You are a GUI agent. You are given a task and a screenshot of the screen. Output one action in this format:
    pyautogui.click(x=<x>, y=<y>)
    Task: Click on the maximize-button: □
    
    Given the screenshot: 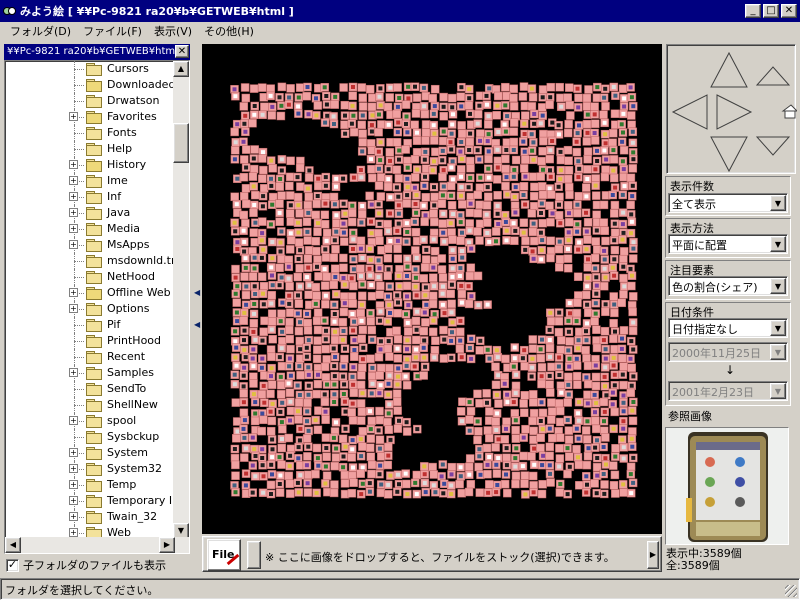 What is the action you would take?
    pyautogui.click(x=771, y=11)
    